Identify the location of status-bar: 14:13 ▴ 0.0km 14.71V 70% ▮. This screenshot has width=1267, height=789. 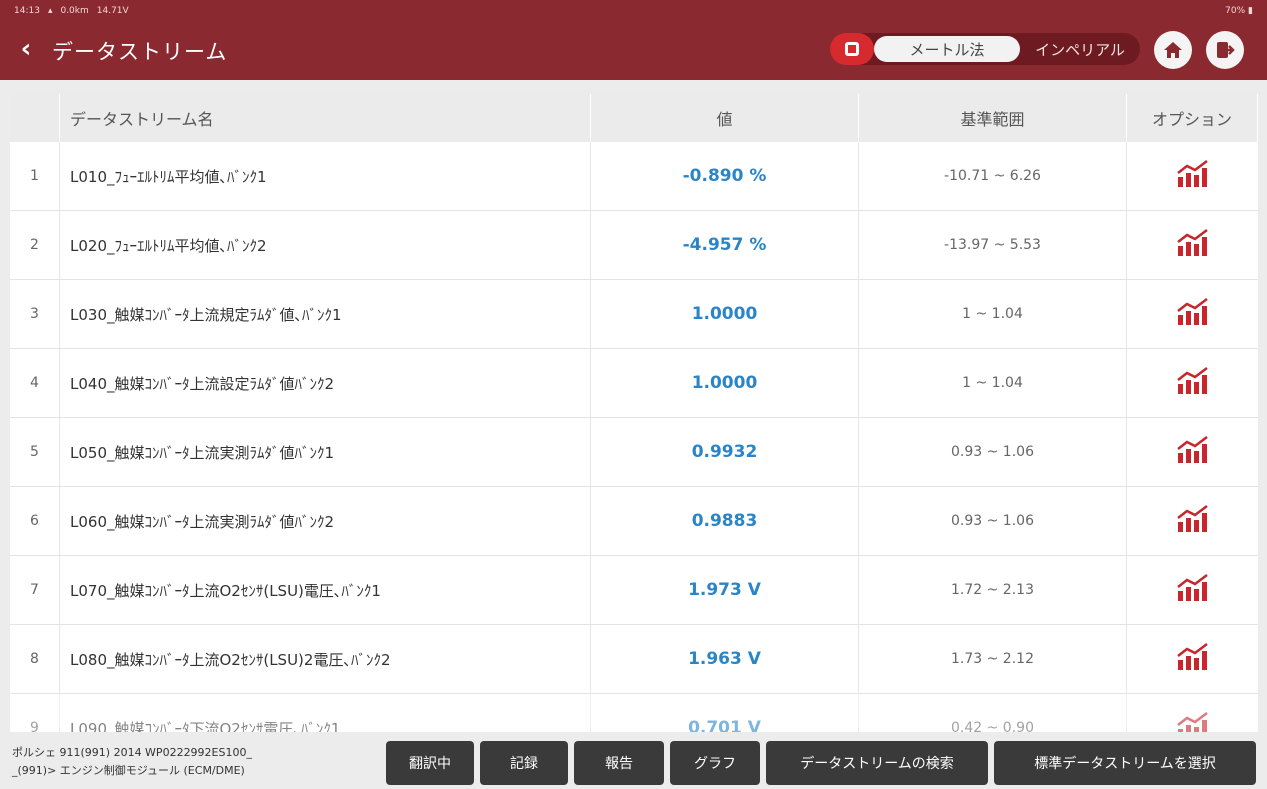
(633, 11).